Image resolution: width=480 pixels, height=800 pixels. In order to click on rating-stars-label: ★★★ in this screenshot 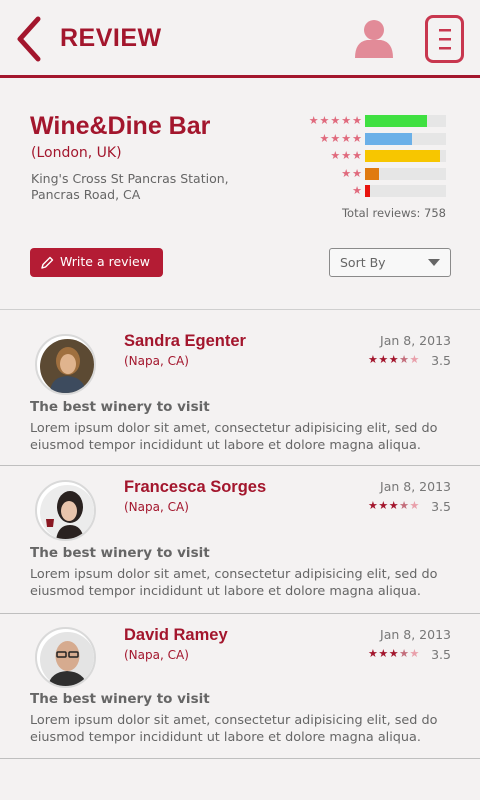, I will do `click(346, 155)`.